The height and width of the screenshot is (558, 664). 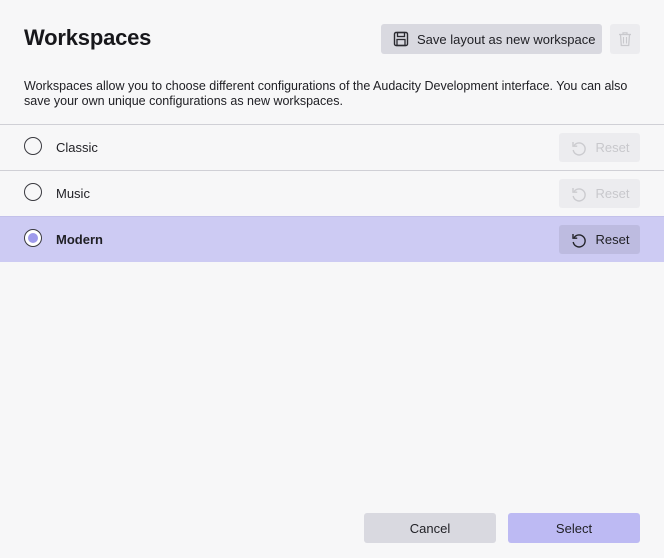 What do you see at coordinates (77, 147) in the screenshot?
I see `workspace-name: Classic` at bounding box center [77, 147].